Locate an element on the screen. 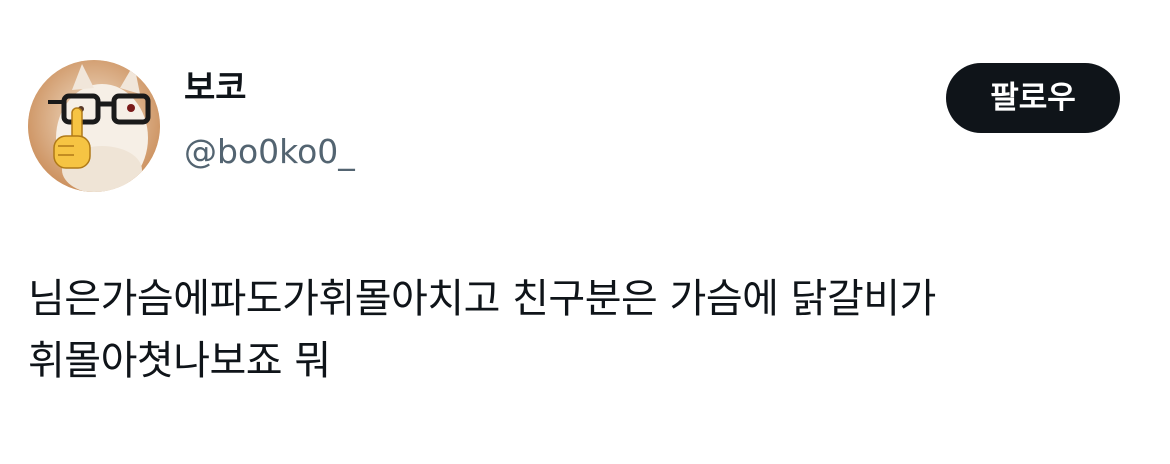 This screenshot has height=464, width=1170. avatar-image is located at coordinates (94, 126).